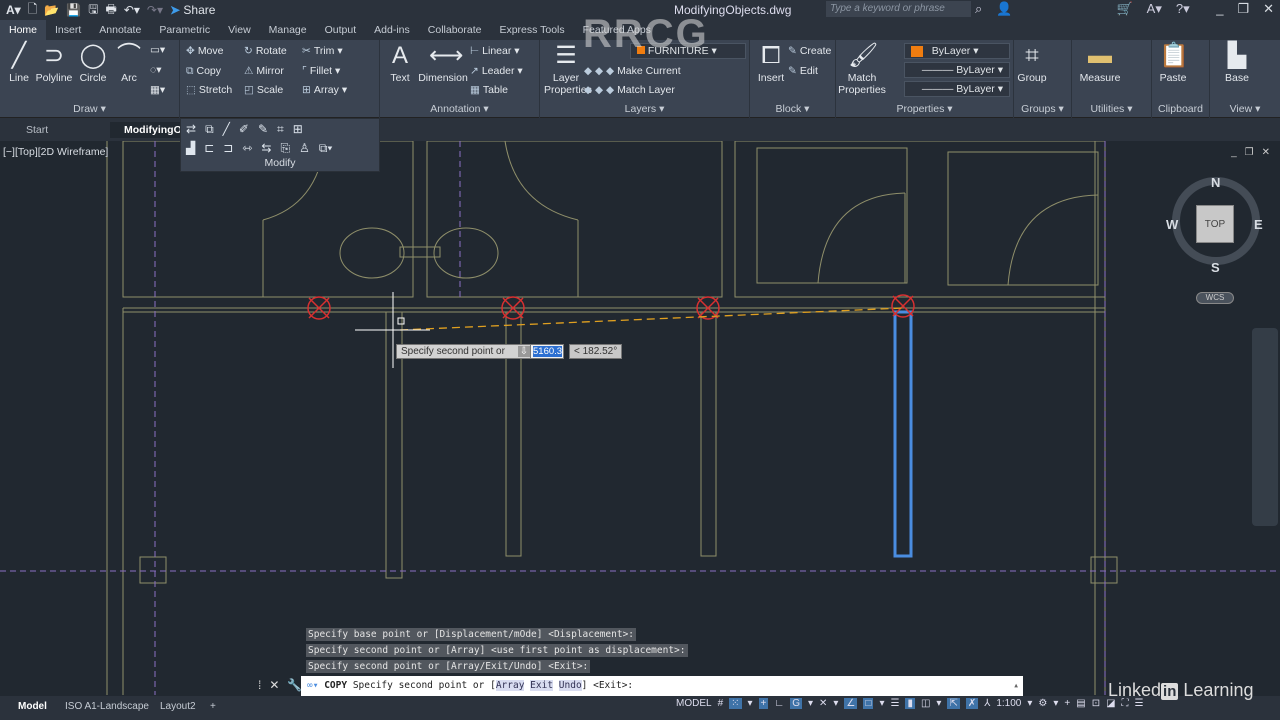 The image size is (1280, 720). What do you see at coordinates (459, 109) in the screenshot?
I see `annotation-panel-title: Annotation ▾` at bounding box center [459, 109].